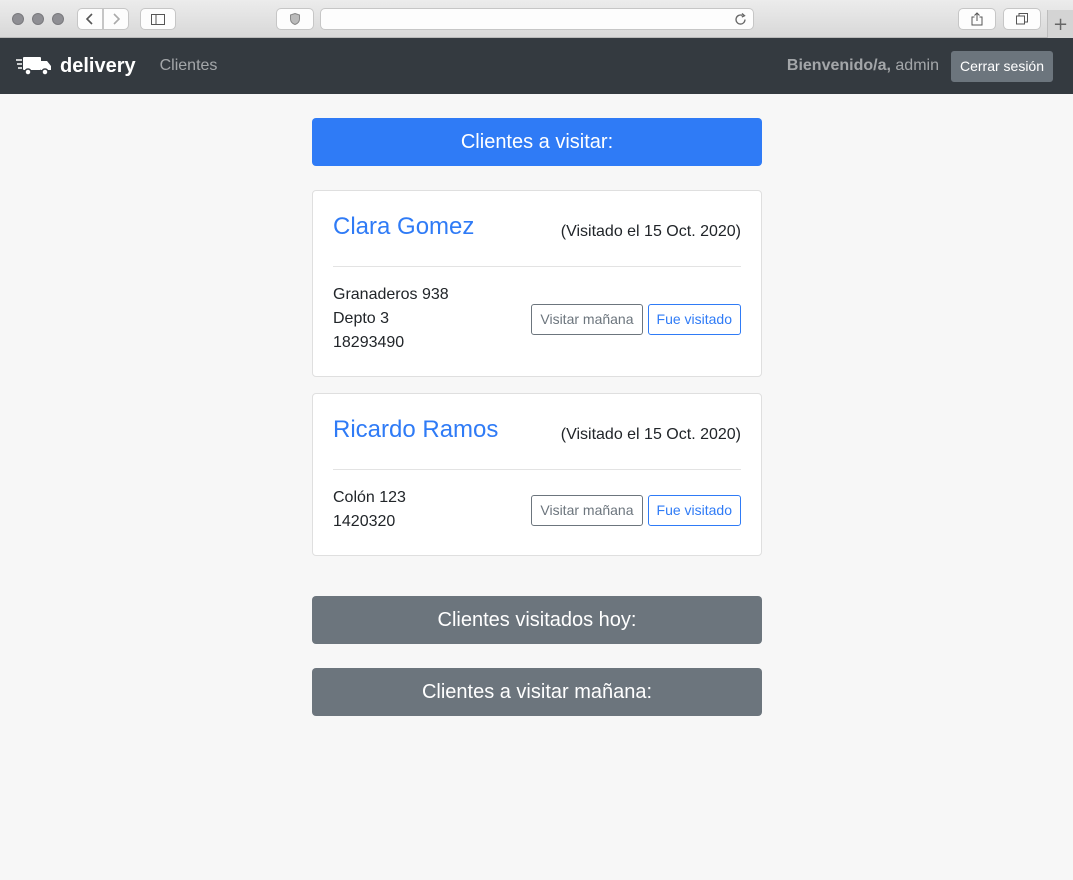 The width and height of the screenshot is (1073, 880). I want to click on chevron-left-icon, so click(89, 19).